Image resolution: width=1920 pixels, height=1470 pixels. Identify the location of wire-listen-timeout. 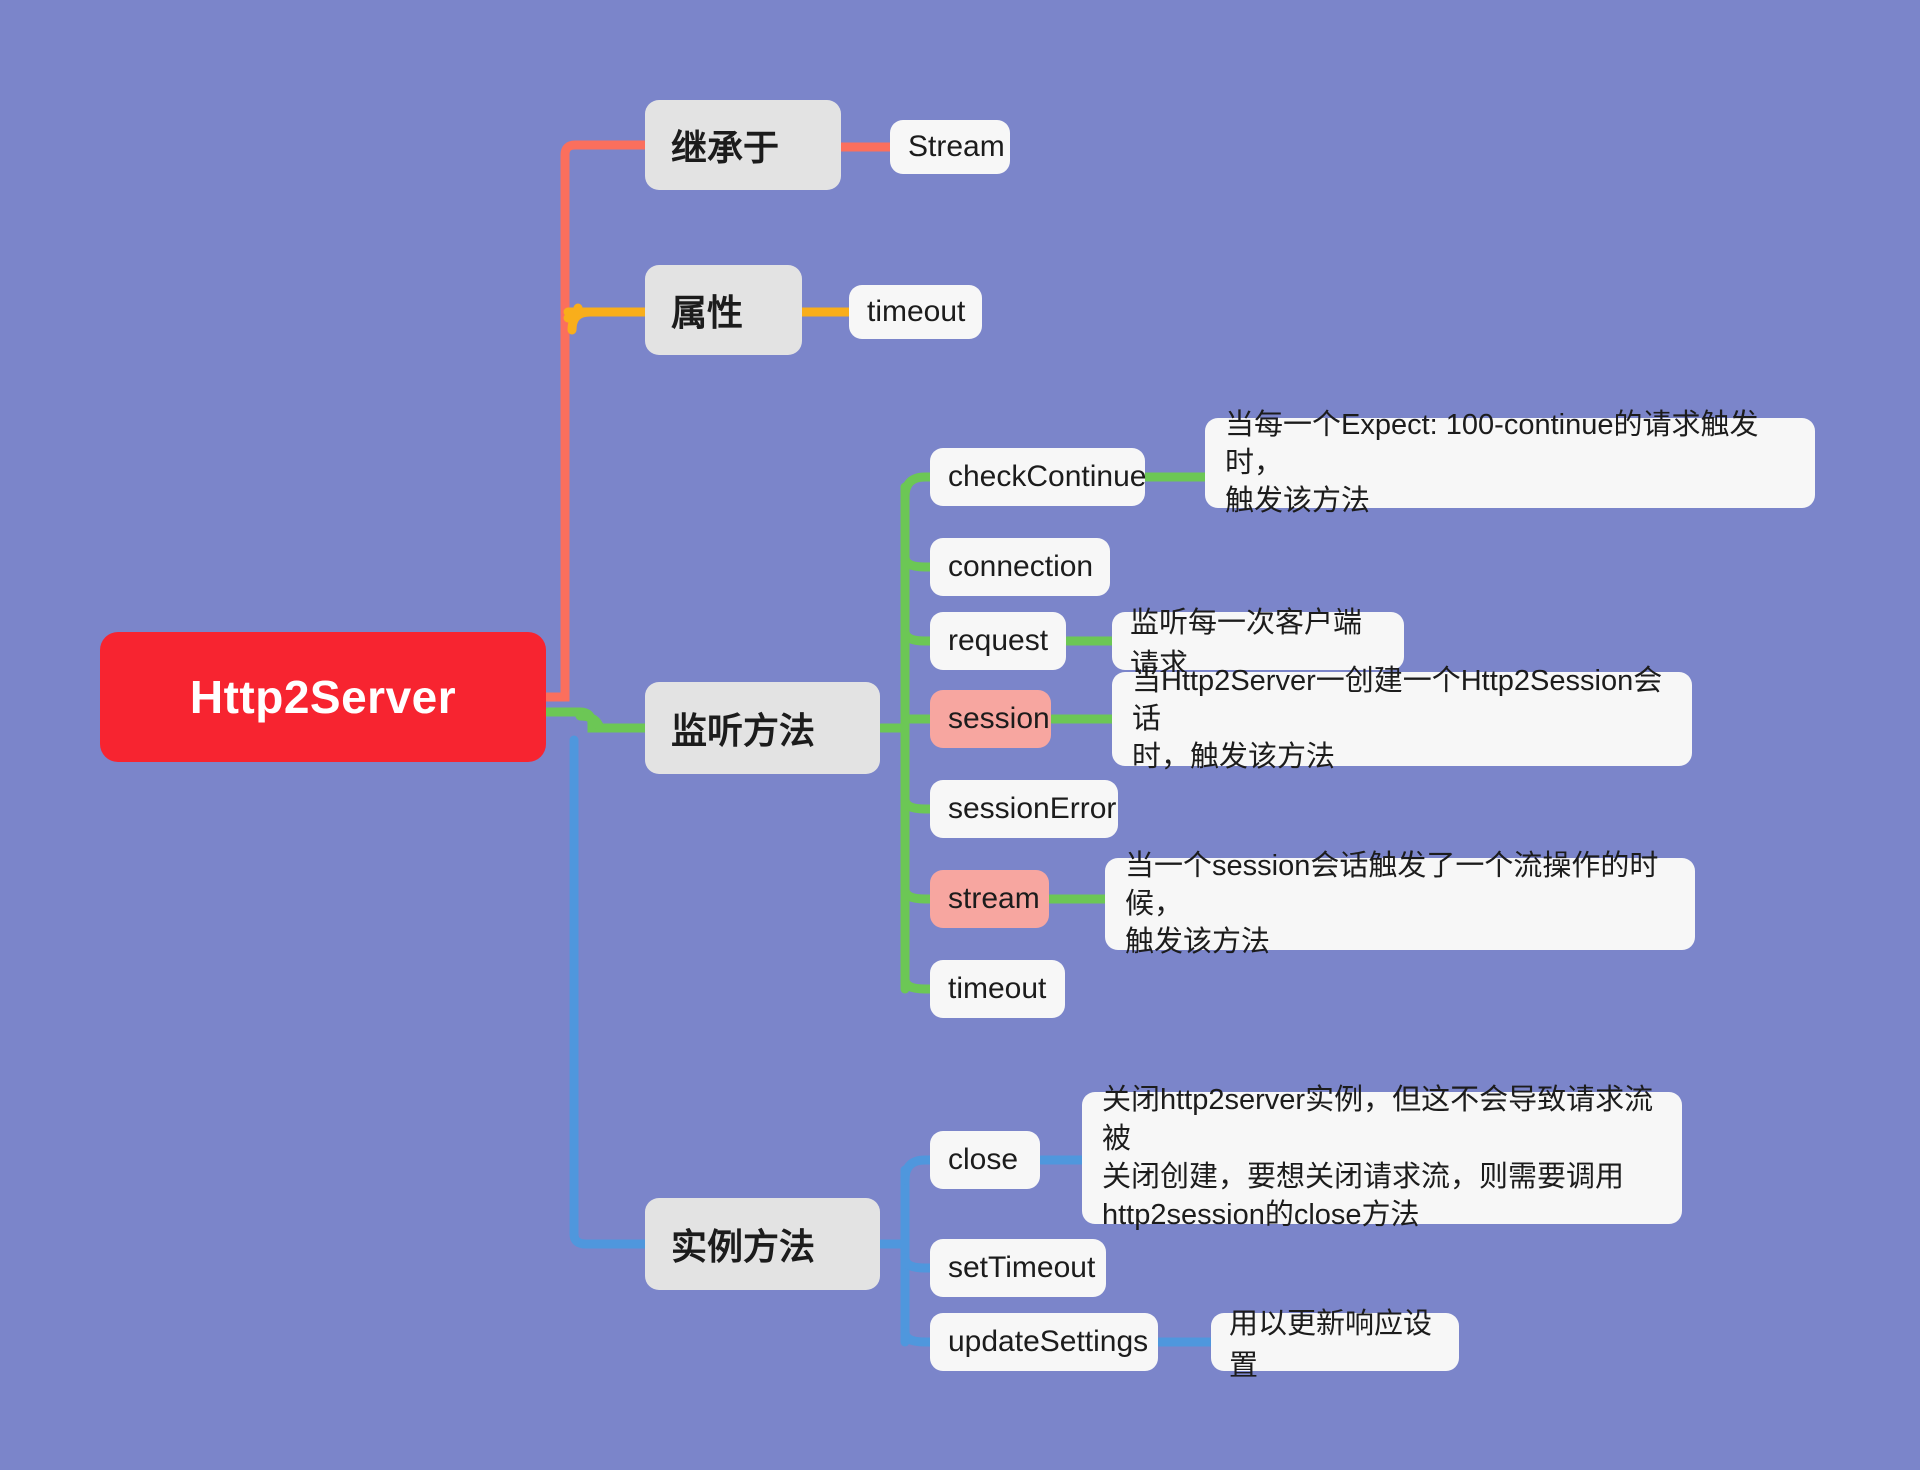
(917, 984).